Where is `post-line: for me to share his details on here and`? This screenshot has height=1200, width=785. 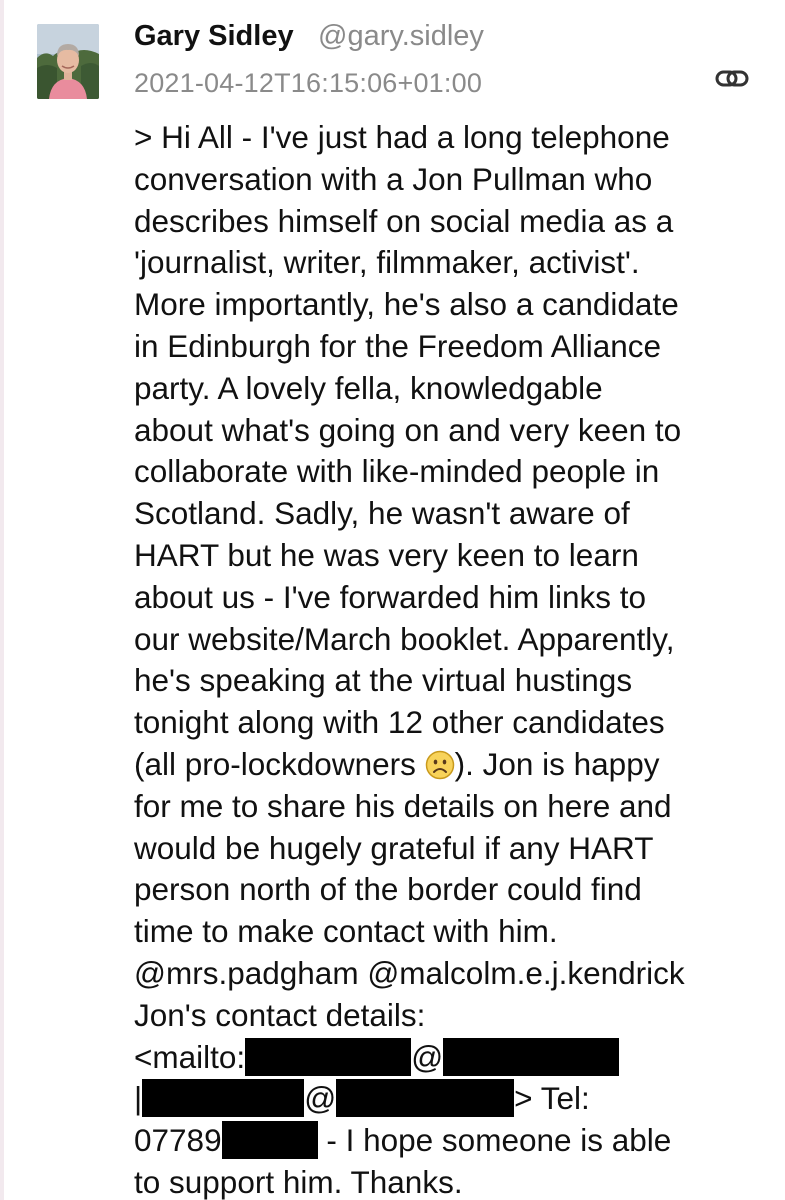
post-line: for me to share his details on here and is located at coordinates (403, 805).